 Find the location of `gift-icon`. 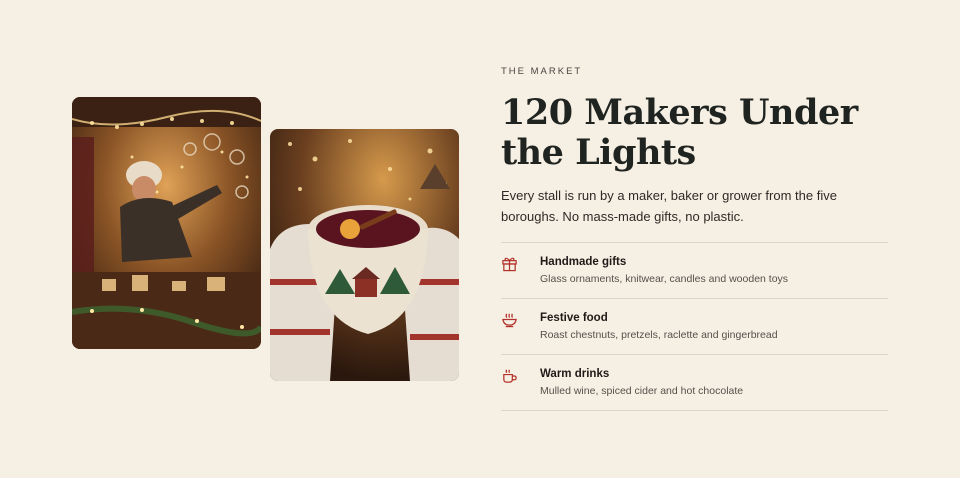

gift-icon is located at coordinates (509, 263).